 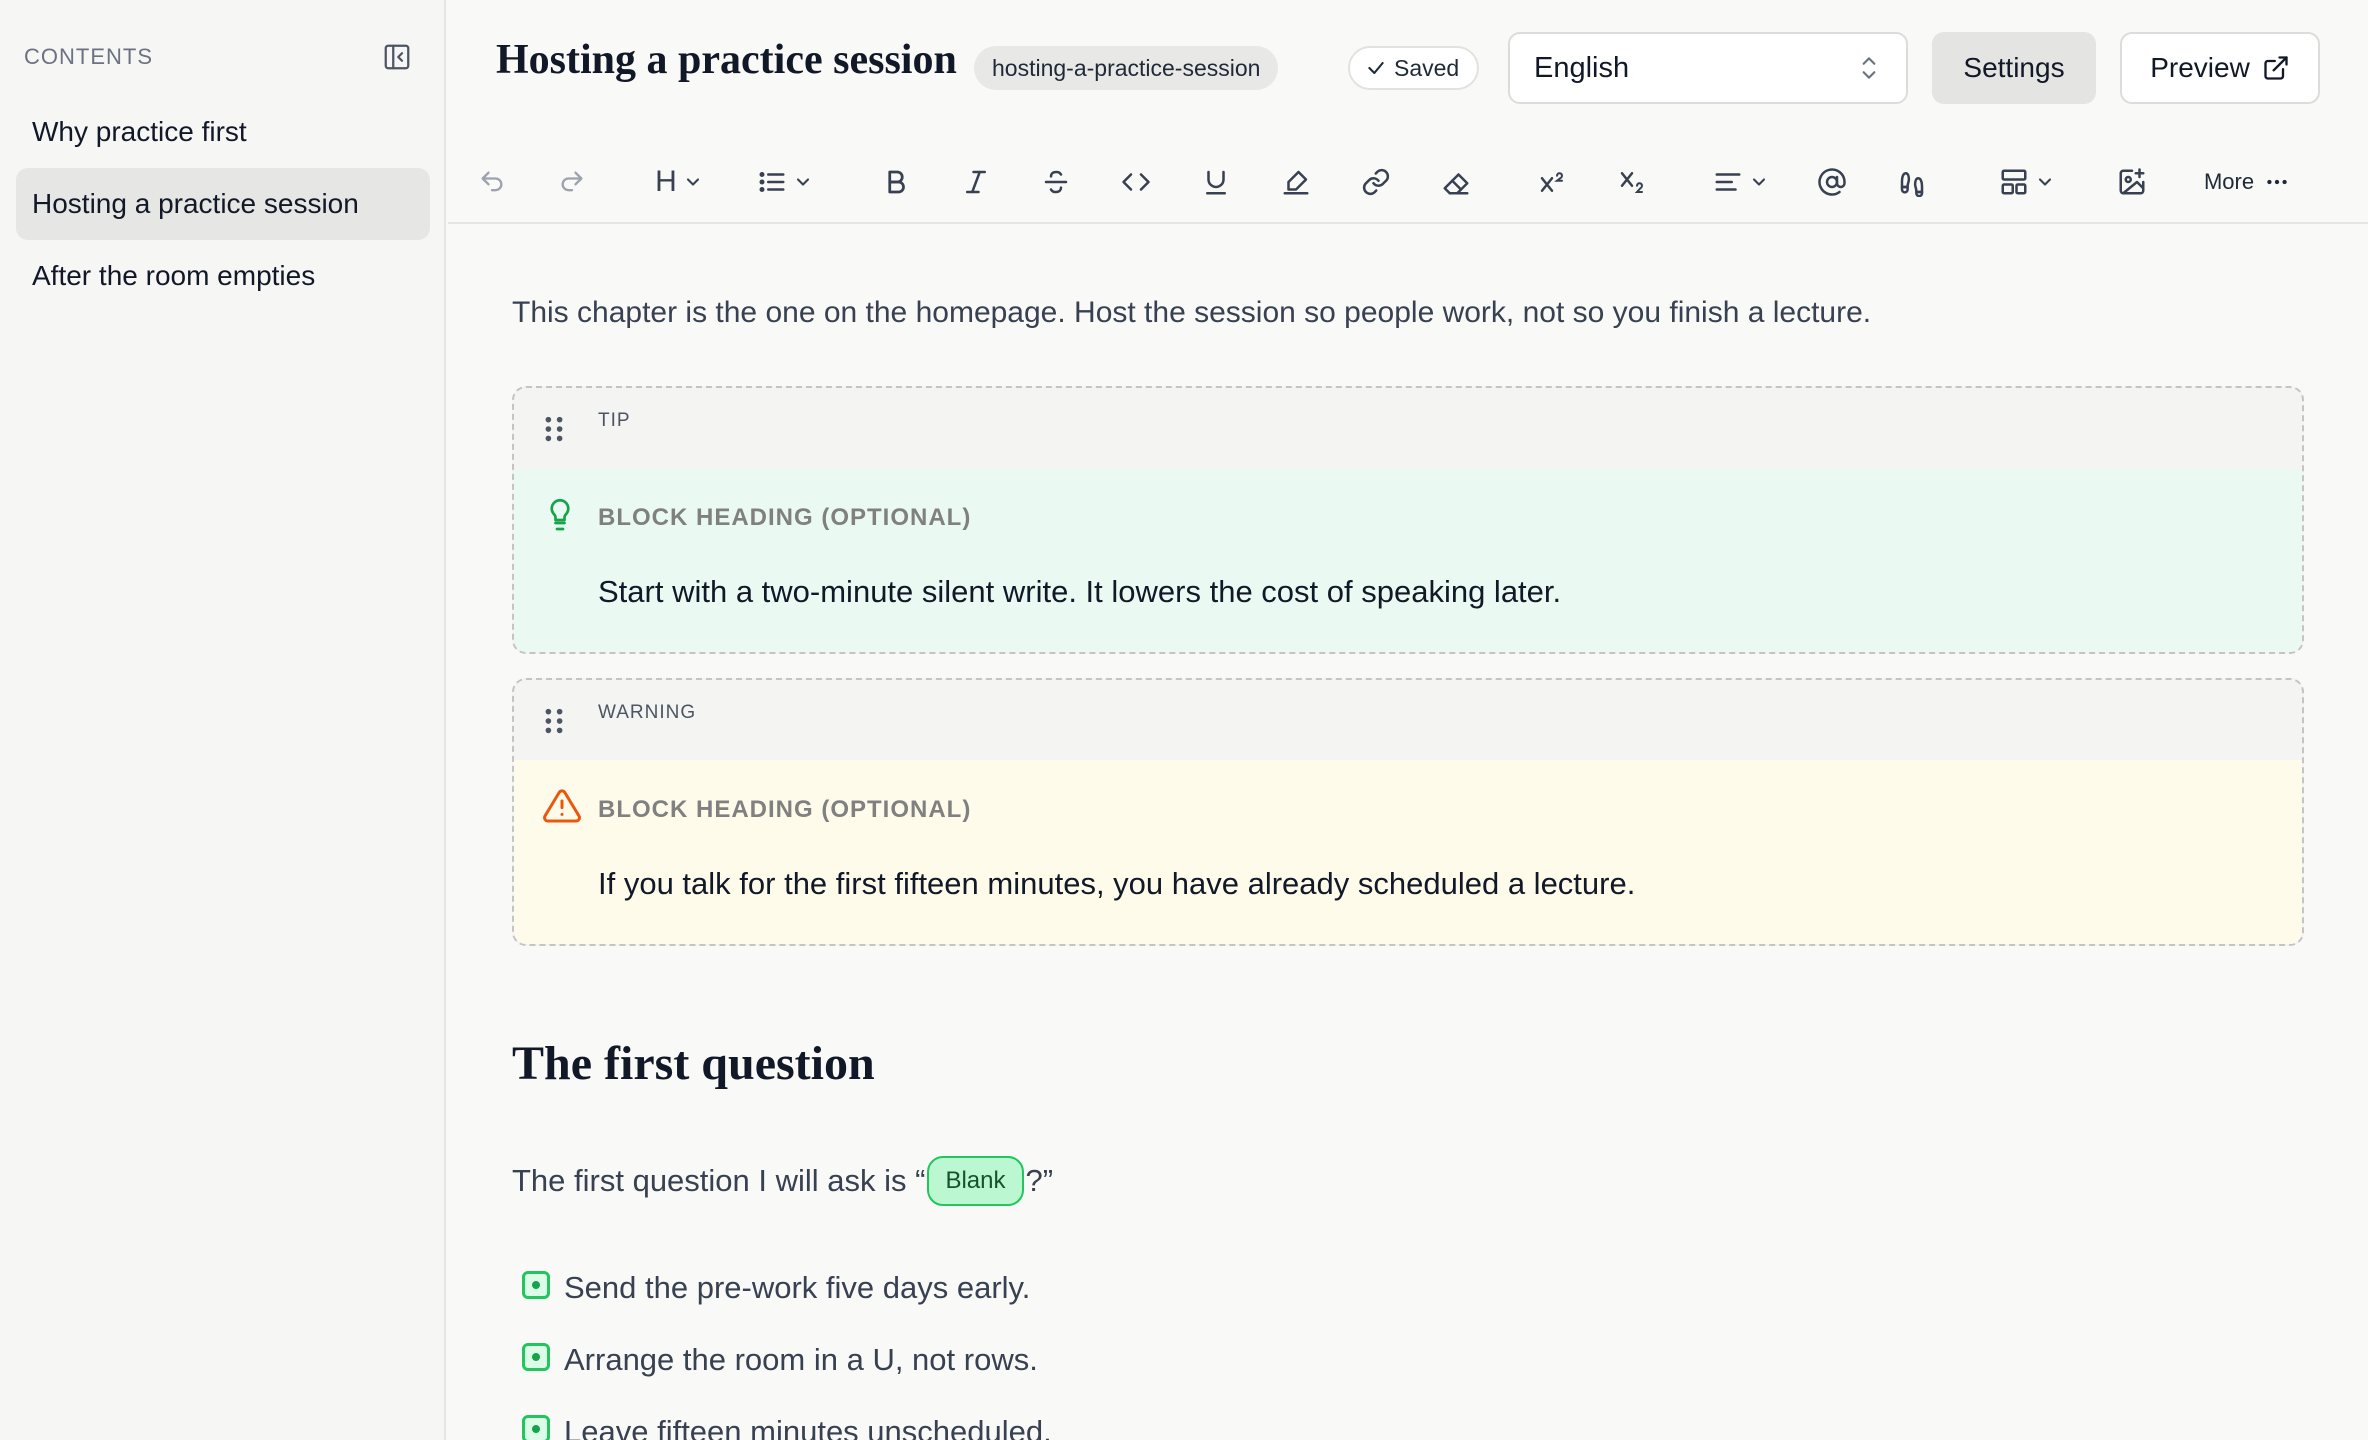 I want to click on sidebar-item-why-practice-first: Why practice first, so click(x=223, y=132).